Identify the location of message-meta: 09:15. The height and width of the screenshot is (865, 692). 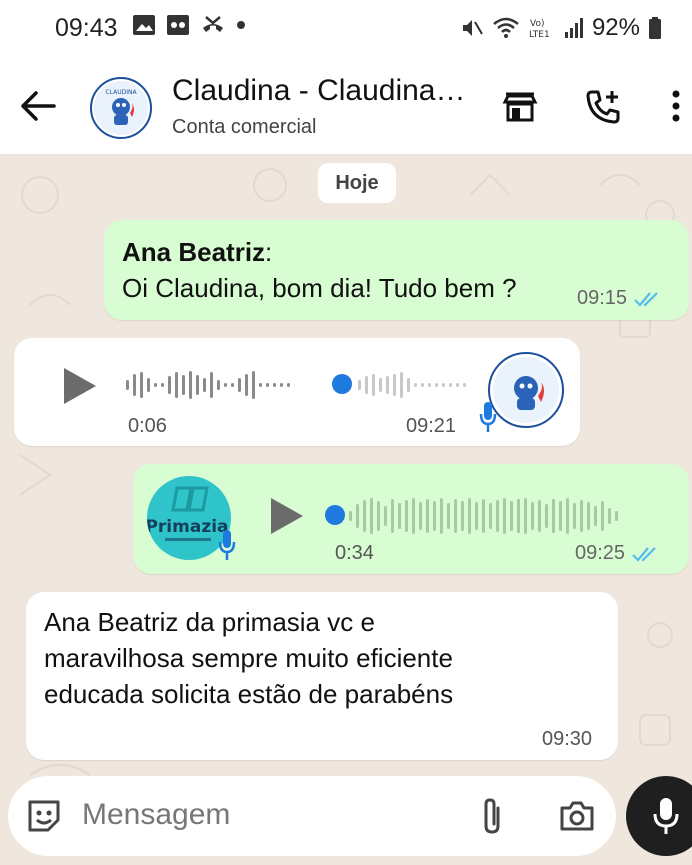
(619, 298).